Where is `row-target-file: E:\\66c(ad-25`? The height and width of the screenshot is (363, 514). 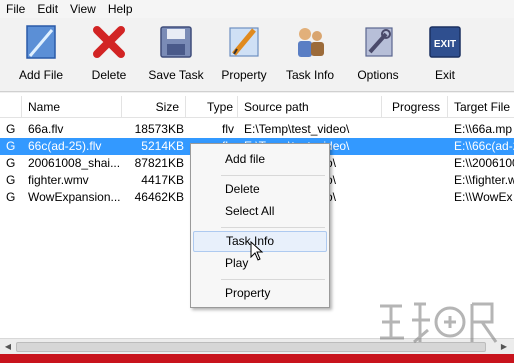
row-target-file: E:\\66c(ad-25 is located at coordinates (484, 146).